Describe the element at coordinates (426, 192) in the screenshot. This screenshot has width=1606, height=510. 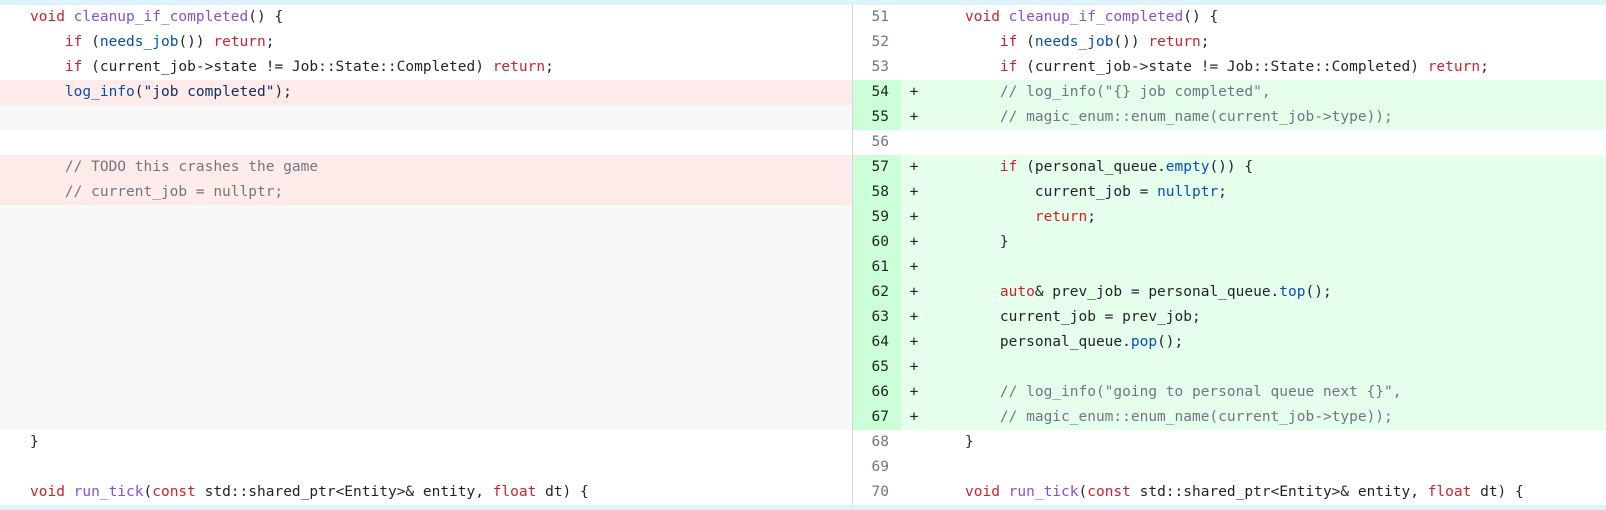
I see `deleted-line: // current_job = nullptr;` at that location.